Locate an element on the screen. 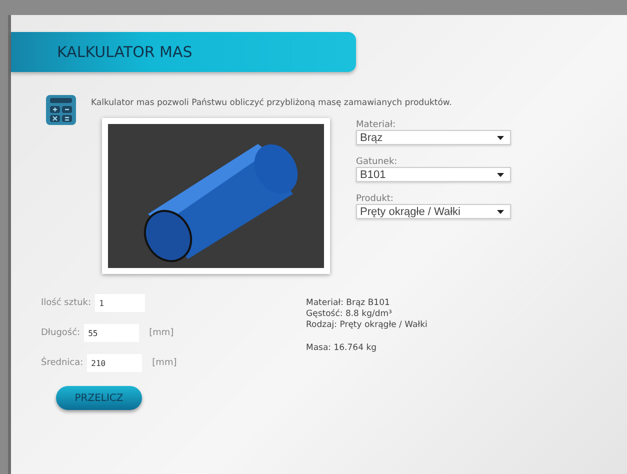  select-label: Materiał: is located at coordinates (376, 125).